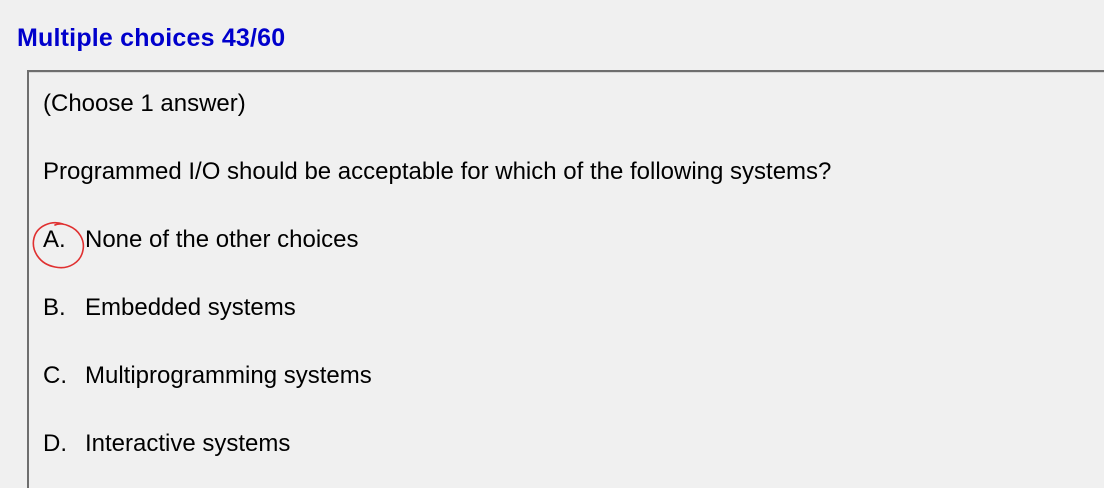 Image resolution: width=1104 pixels, height=488 pixels. What do you see at coordinates (144, 103) in the screenshot?
I see `instruction-text: (Choose 1 answer)` at bounding box center [144, 103].